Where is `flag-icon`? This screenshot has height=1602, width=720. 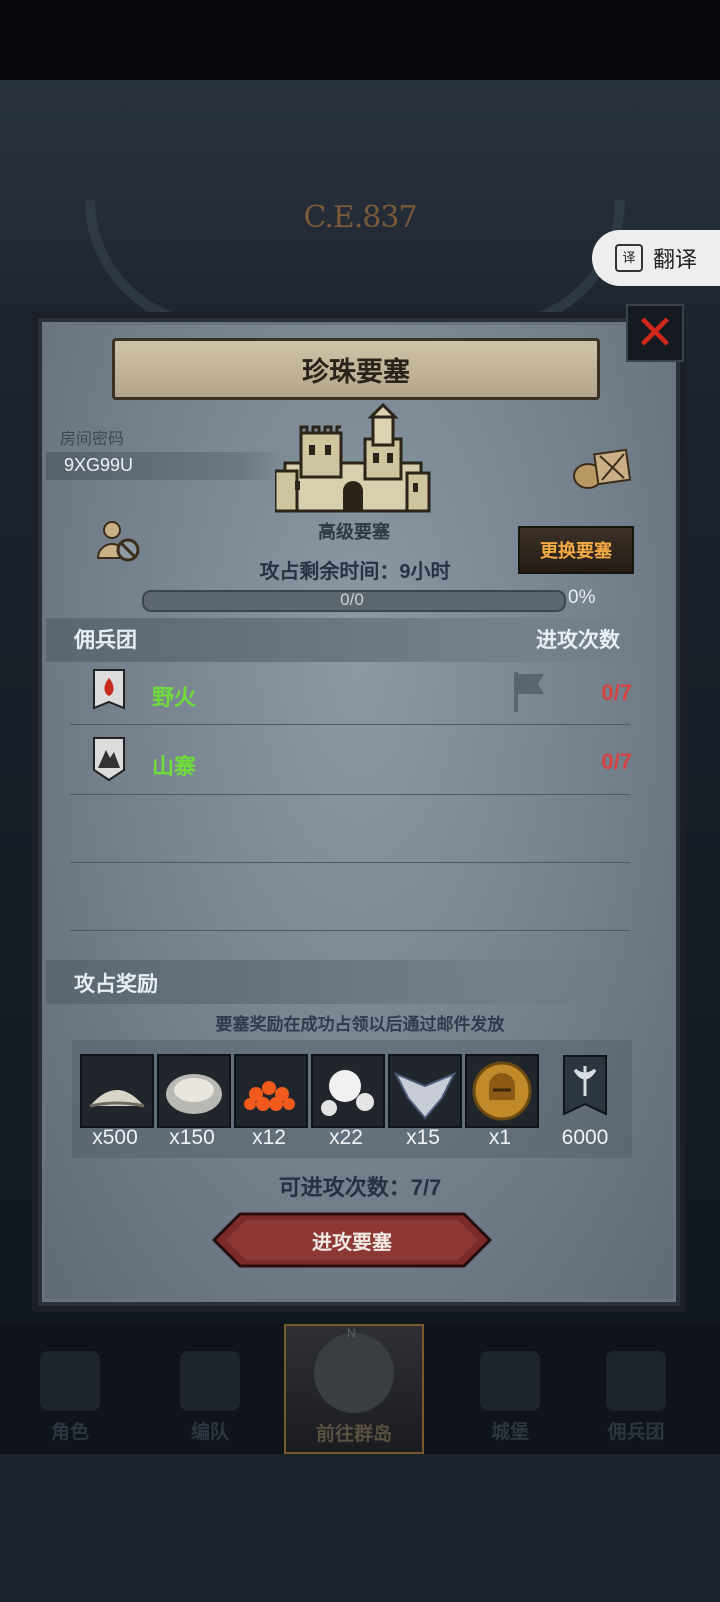
flag-icon is located at coordinates (529, 692).